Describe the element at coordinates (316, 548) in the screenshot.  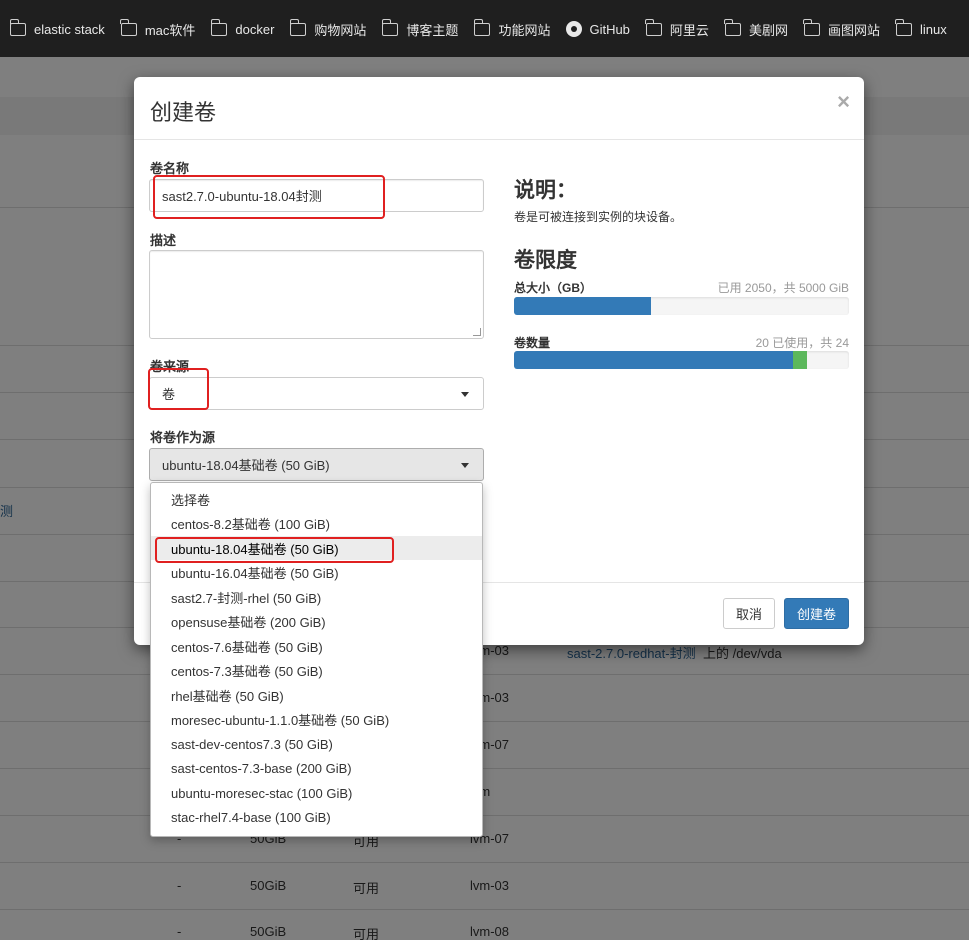
I see `dropdown-option: ubuntu-18.04基础卷 (50 GiB)` at that location.